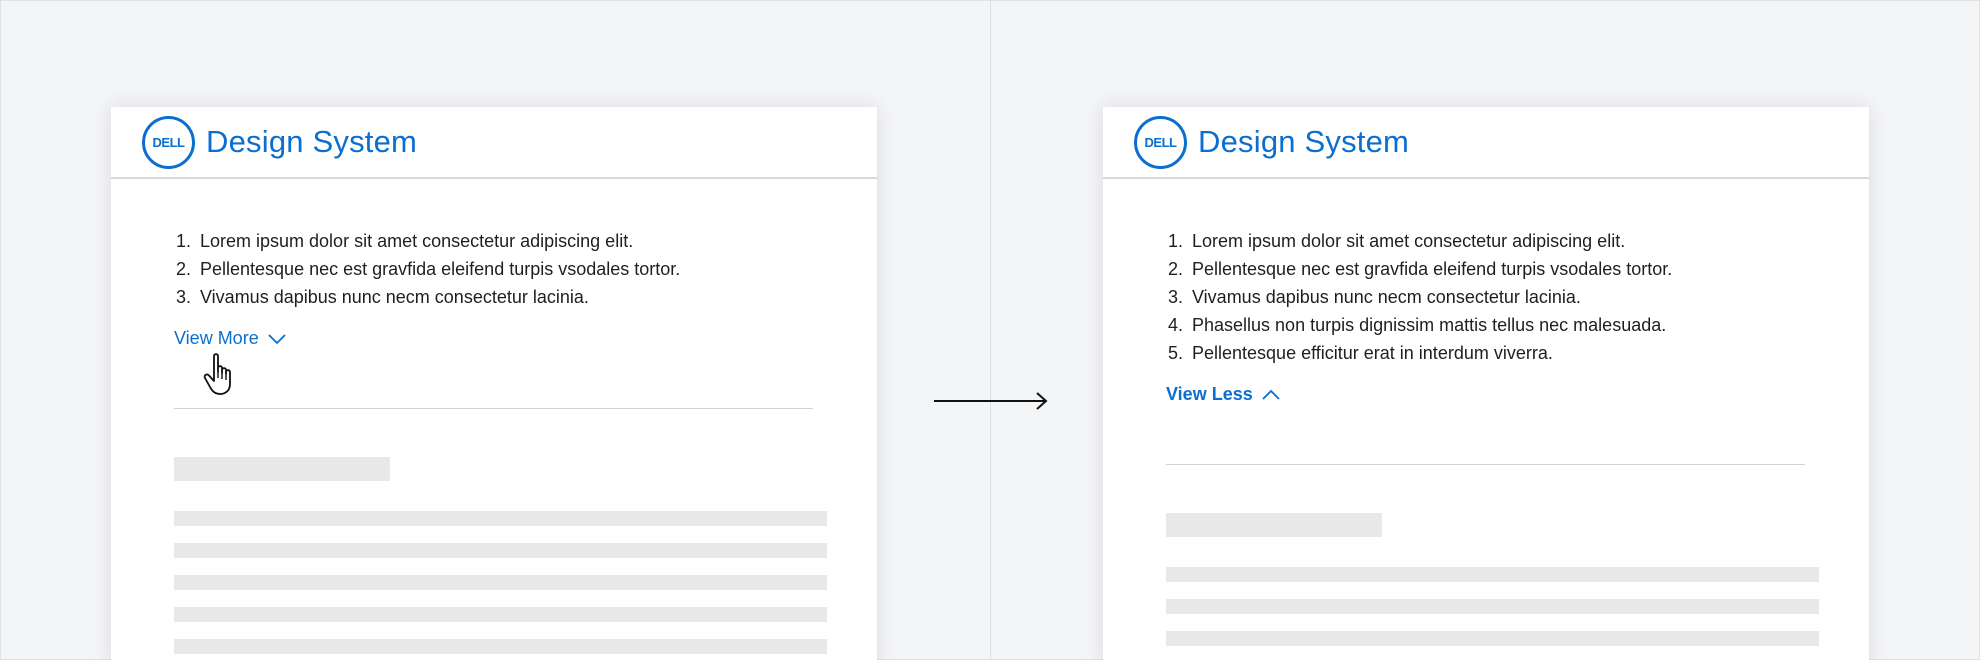 The height and width of the screenshot is (660, 1980). I want to click on view-more-button: View More, so click(230, 338).